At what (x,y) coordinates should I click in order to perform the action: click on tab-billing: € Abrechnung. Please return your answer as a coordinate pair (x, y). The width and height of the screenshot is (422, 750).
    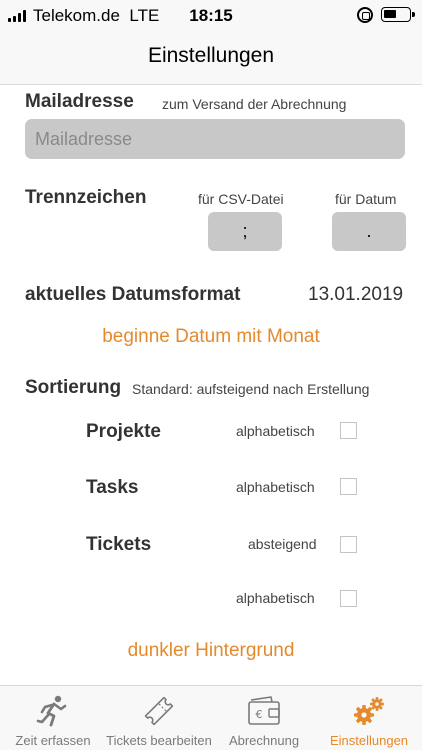
    Looking at the image, I should click on (264, 718).